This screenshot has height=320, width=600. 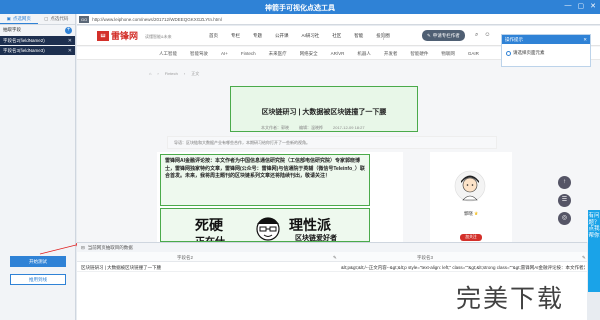 What do you see at coordinates (185, 257) in the screenshot?
I see `column-header: 字段名2` at bounding box center [185, 257].